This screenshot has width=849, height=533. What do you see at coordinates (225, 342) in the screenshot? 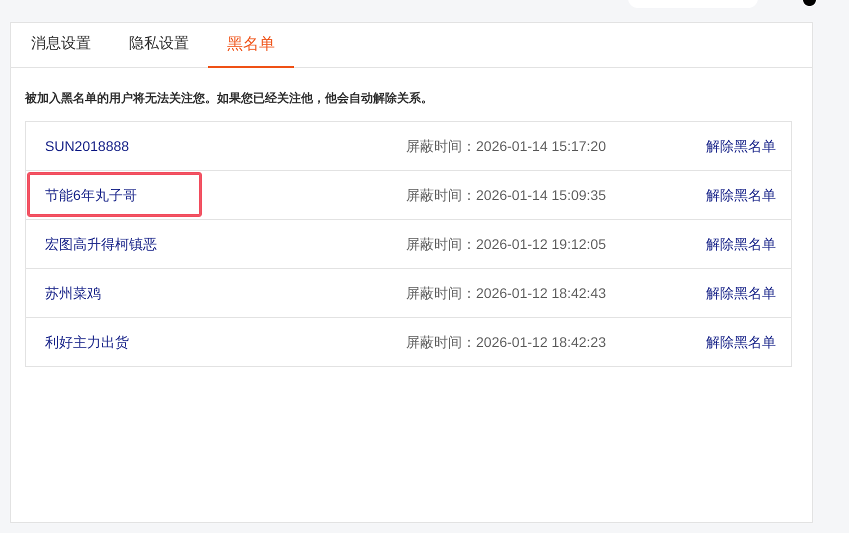
I see `username-link: 利好主力出货` at bounding box center [225, 342].